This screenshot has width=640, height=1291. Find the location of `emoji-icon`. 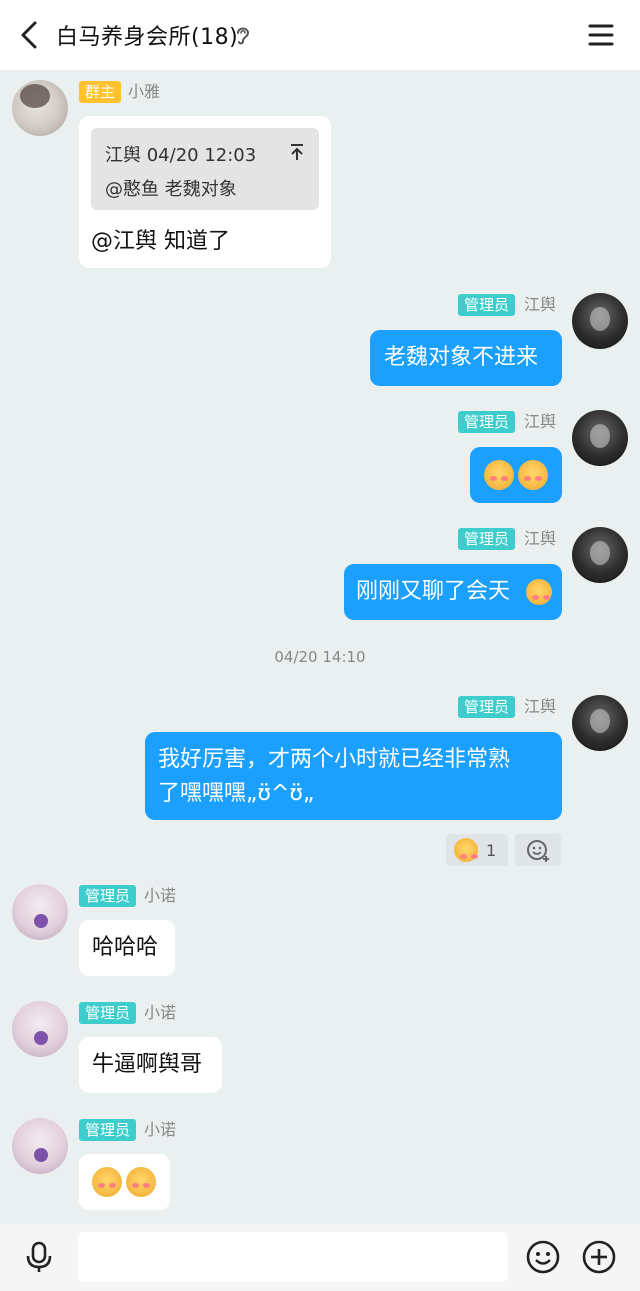

emoji-icon is located at coordinates (543, 1257).